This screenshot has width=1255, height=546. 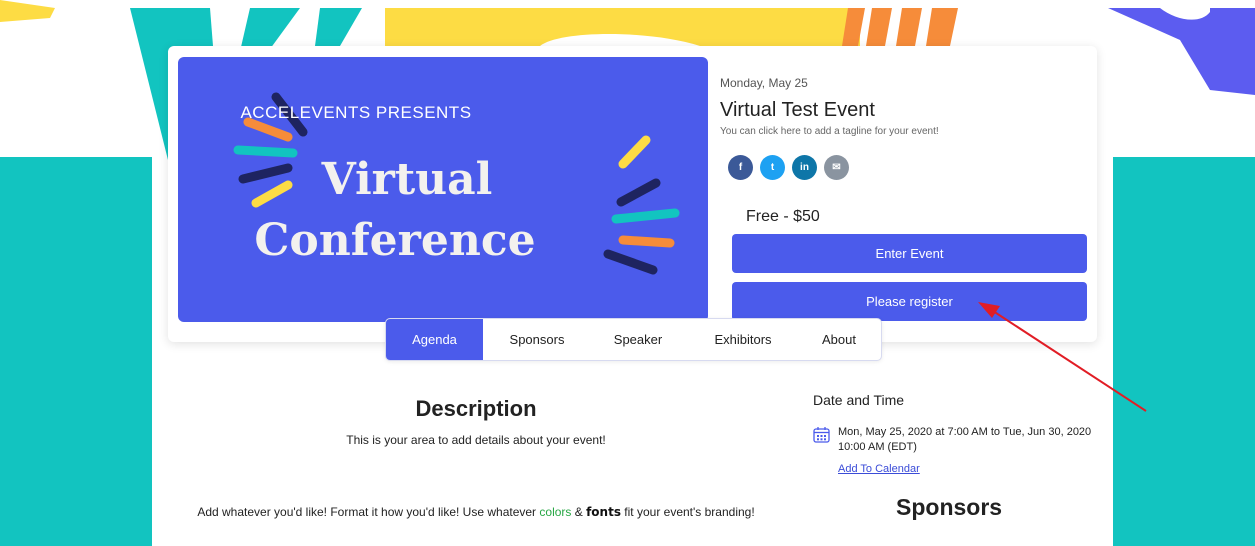 I want to click on linkedin-share-button: in, so click(x=804, y=167).